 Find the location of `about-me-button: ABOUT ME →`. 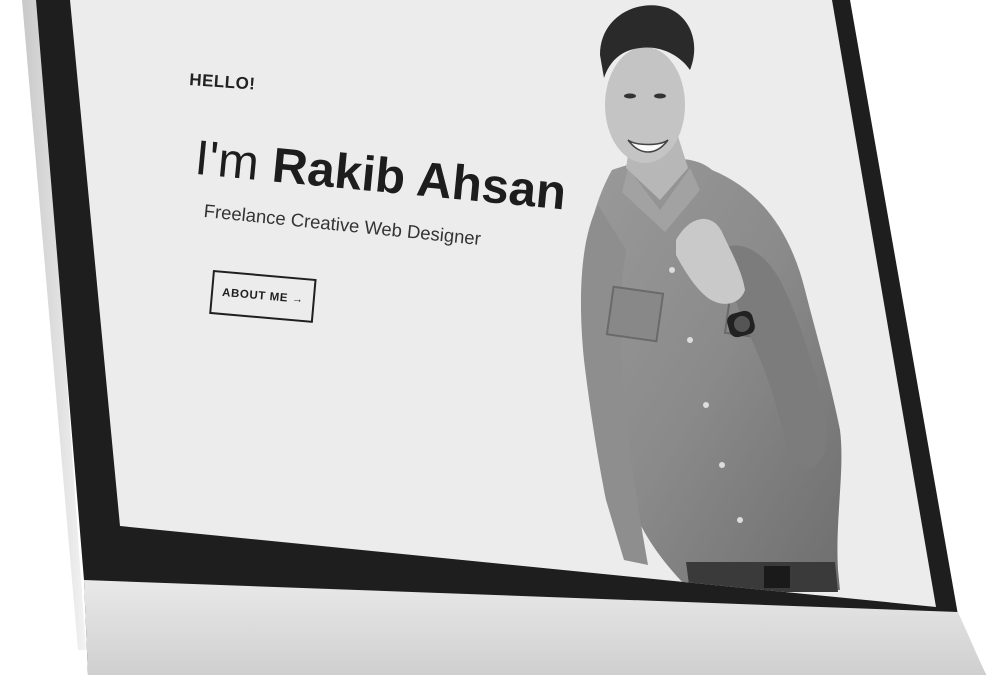

about-me-button: ABOUT ME → is located at coordinates (263, 296).